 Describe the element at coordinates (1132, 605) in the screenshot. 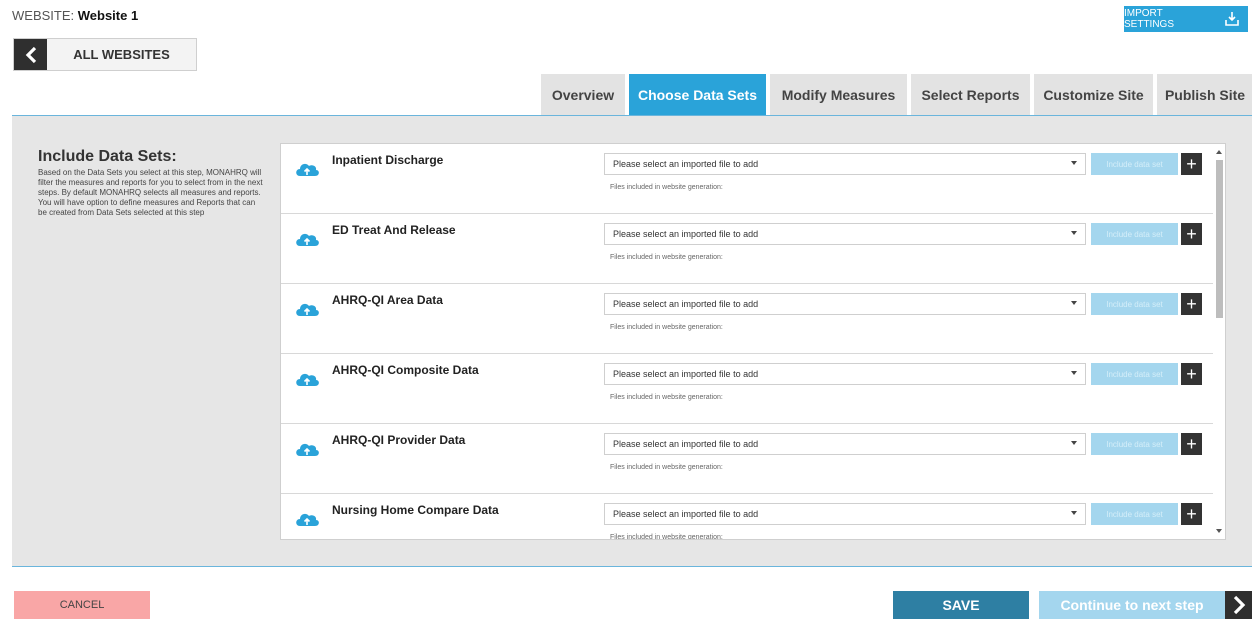

I see `continue-label: Continue to next step` at that location.